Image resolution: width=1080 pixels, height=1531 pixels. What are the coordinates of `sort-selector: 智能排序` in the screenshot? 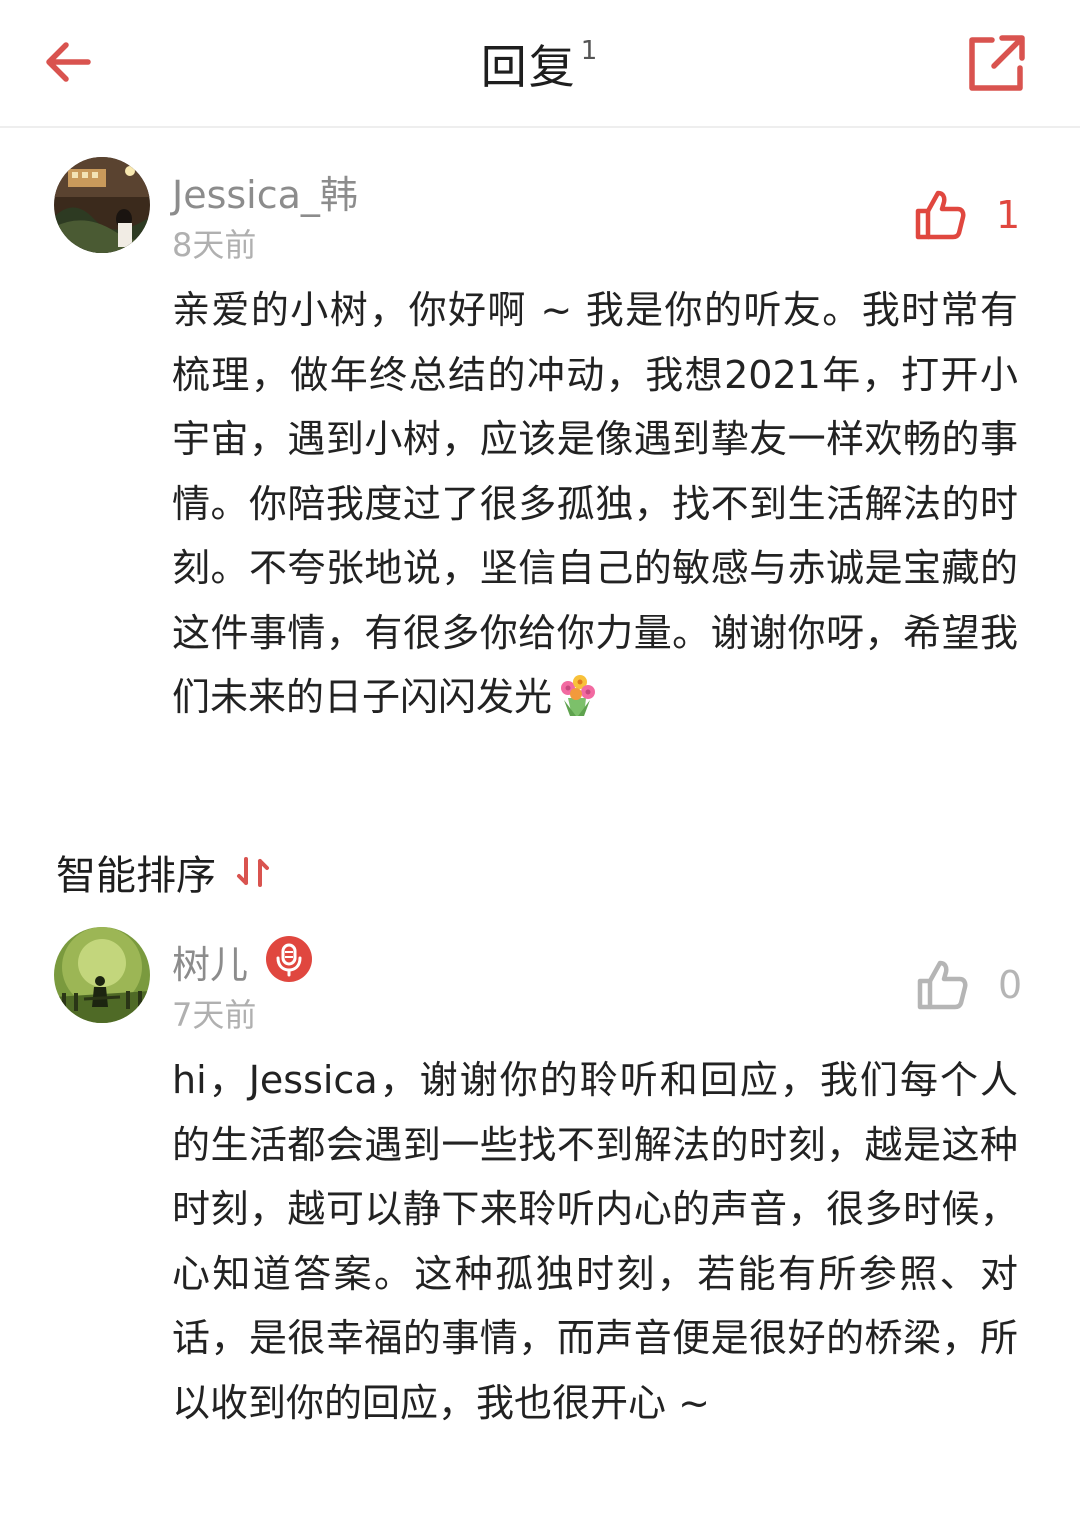 It's located at (163, 872).